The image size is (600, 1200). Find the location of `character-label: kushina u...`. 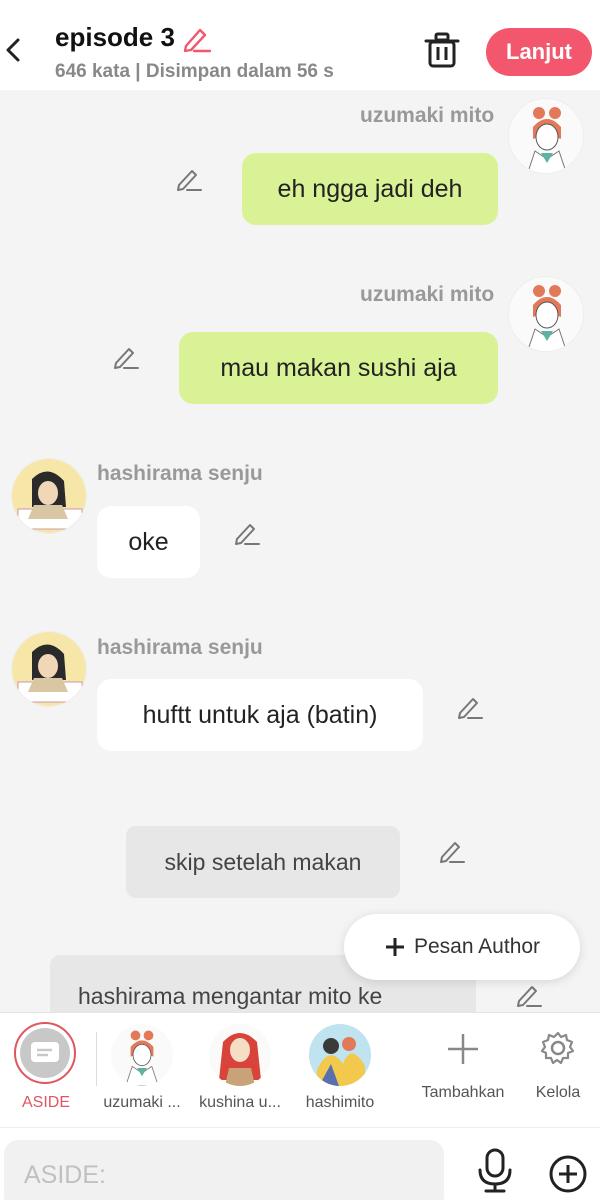

character-label: kushina u... is located at coordinates (240, 1102).